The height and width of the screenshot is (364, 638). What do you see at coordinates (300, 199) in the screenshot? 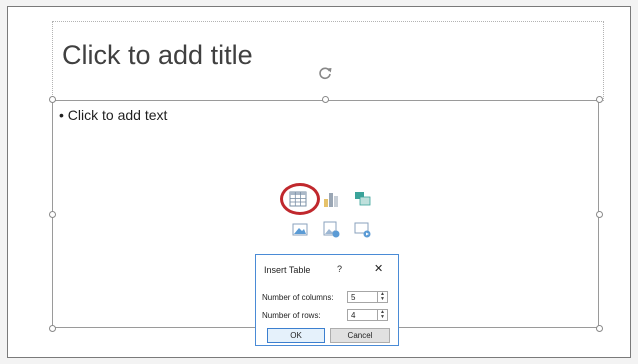
I see `table-icon-highlight` at bounding box center [300, 199].